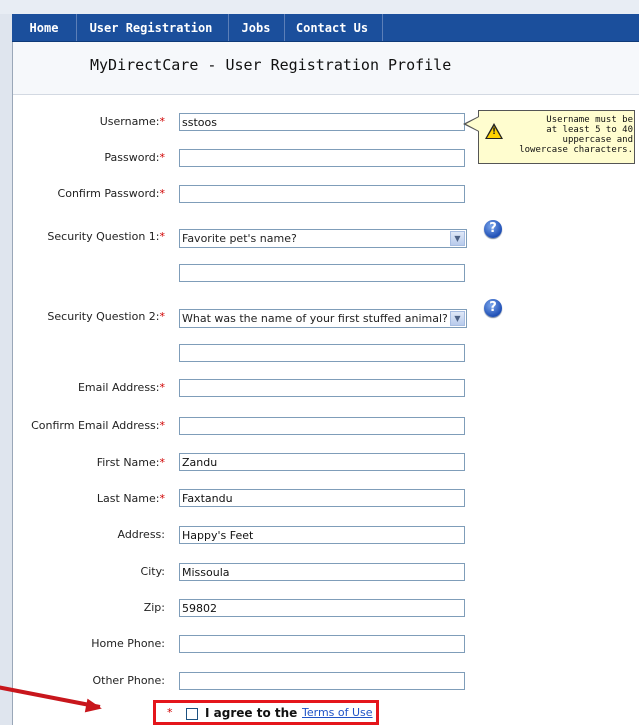 This screenshot has height=725, width=639. I want to click on top-strip, so click(319, 7).